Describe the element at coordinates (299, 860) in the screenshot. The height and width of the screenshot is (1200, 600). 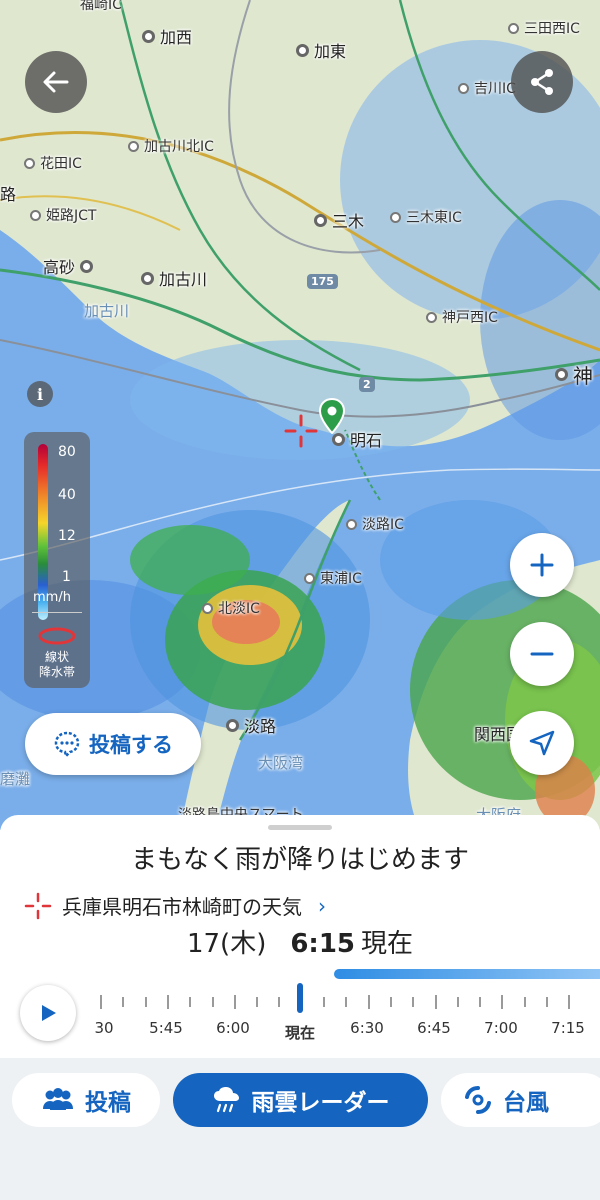
I see `rain-forecast-headline: まもなく雨が降りはじめます` at that location.